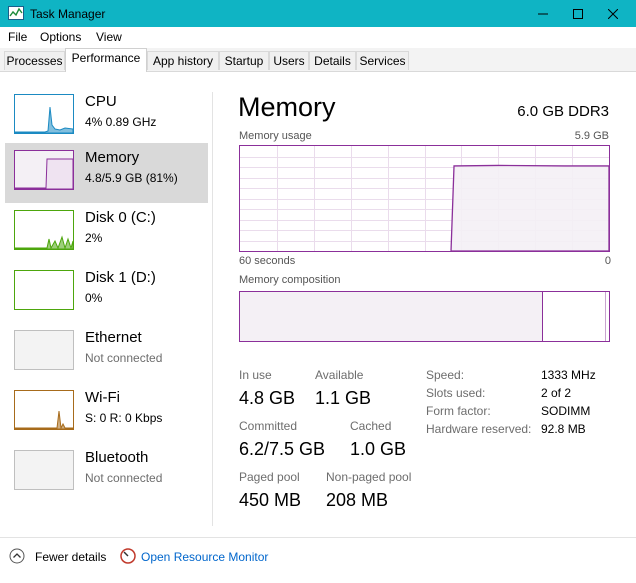  I want to click on cached-value: 1.0 GB, so click(378, 449).